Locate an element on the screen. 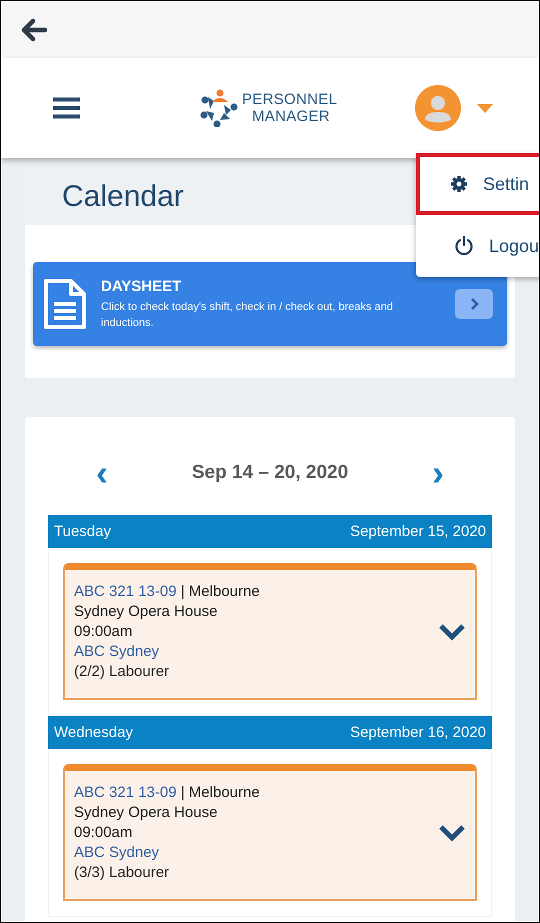 This screenshot has width=540, height=923. chevron-right-icon is located at coordinates (474, 304).